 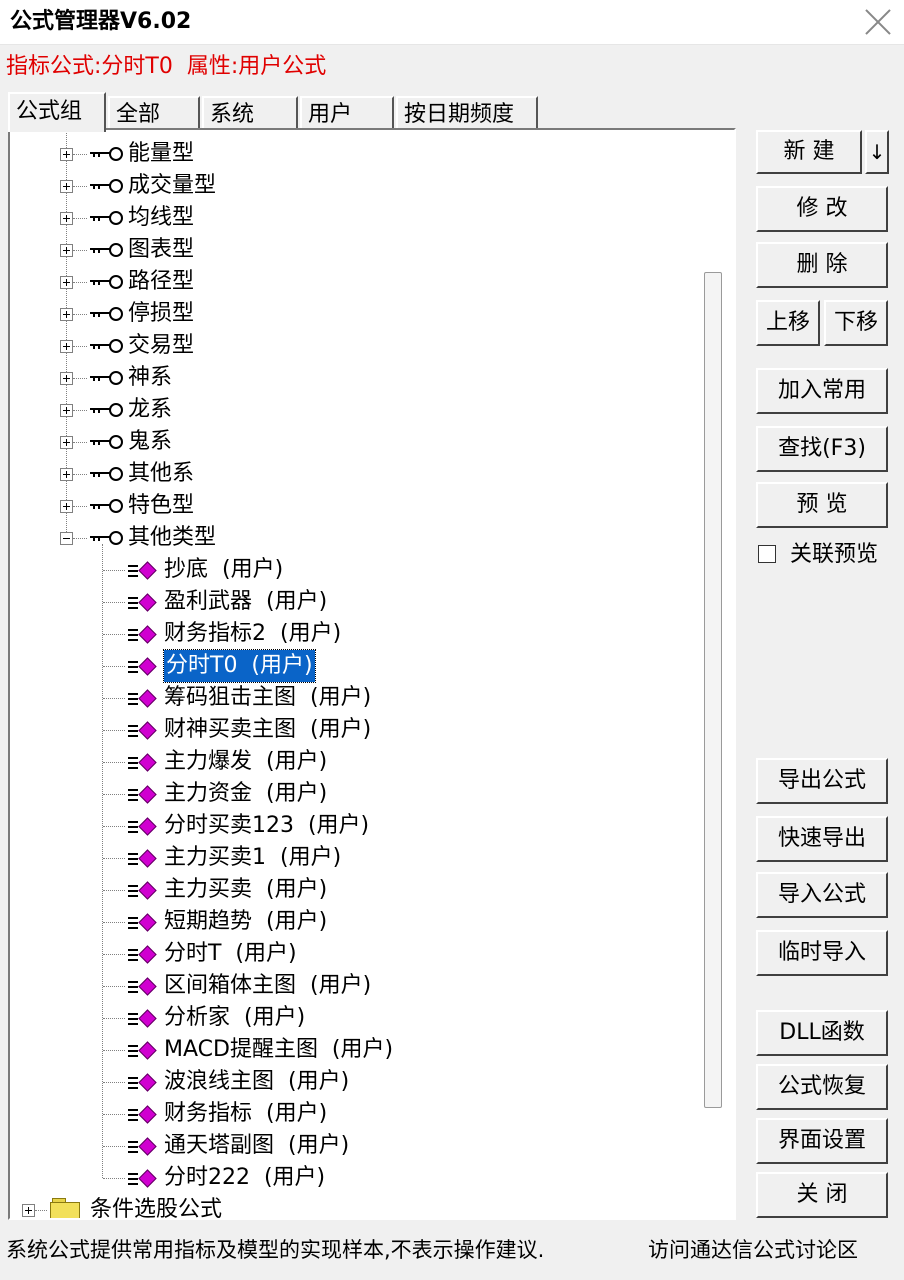 What do you see at coordinates (355, 410) in the screenshot?
I see `tree-group-item: 龙系` at bounding box center [355, 410].